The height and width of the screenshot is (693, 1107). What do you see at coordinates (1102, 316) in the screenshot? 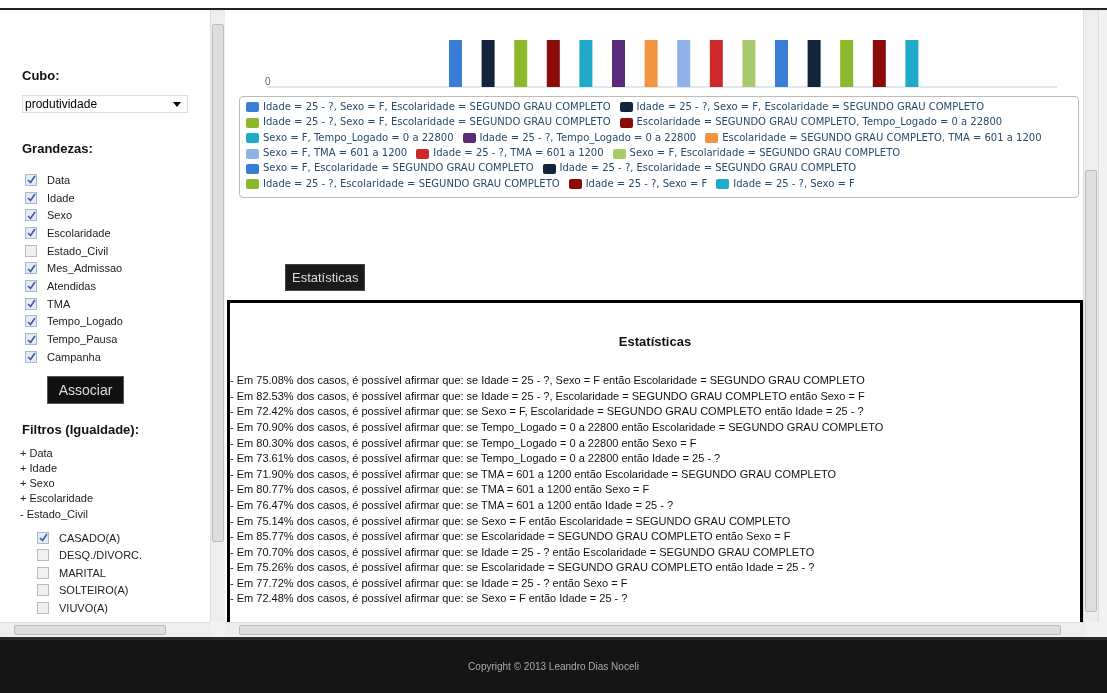
I see `page-scrollbar` at bounding box center [1102, 316].